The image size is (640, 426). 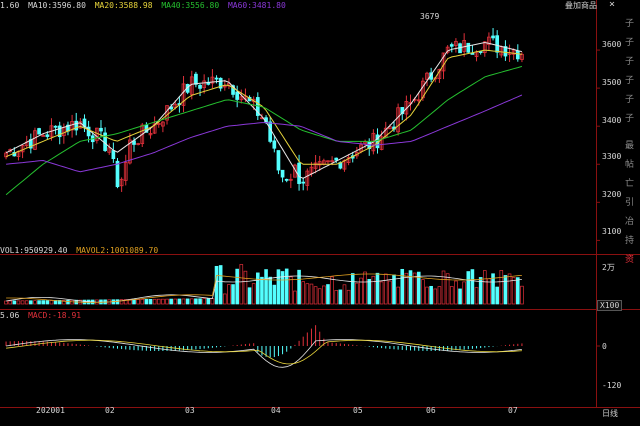 What do you see at coordinates (10, 5) in the screenshot?
I see `legend-last-value: 1.60` at bounding box center [10, 5].